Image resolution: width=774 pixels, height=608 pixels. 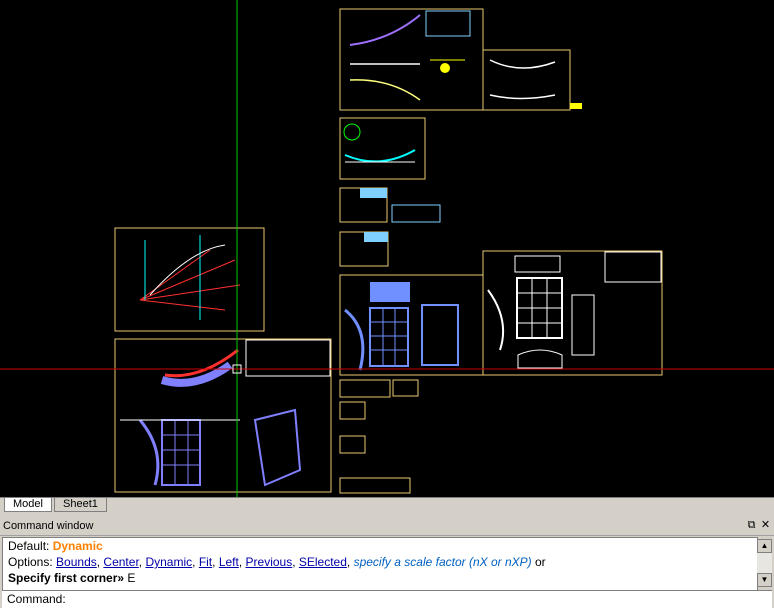 I want to click on command-line: Command:, so click(x=387, y=599).